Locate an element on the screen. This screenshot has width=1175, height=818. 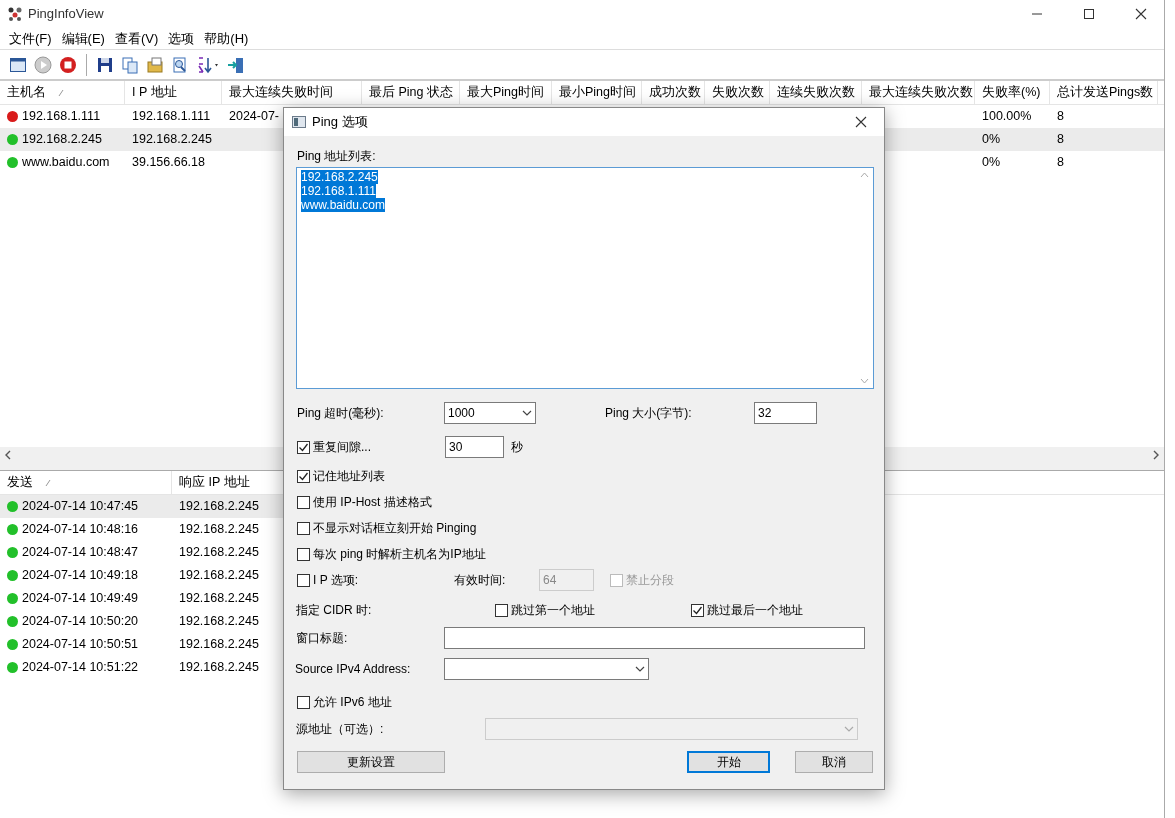
window-title: PingInfoView is located at coordinates (66, 14).